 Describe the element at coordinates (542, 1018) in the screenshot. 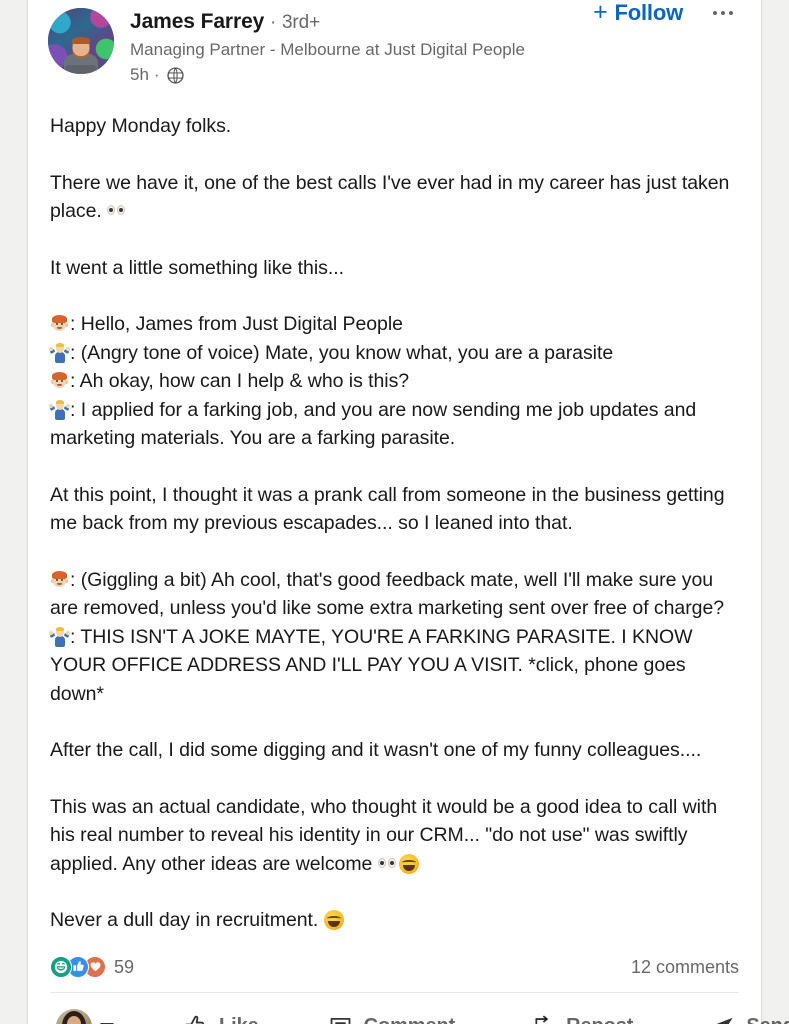

I see `repost-arrows-icon` at that location.